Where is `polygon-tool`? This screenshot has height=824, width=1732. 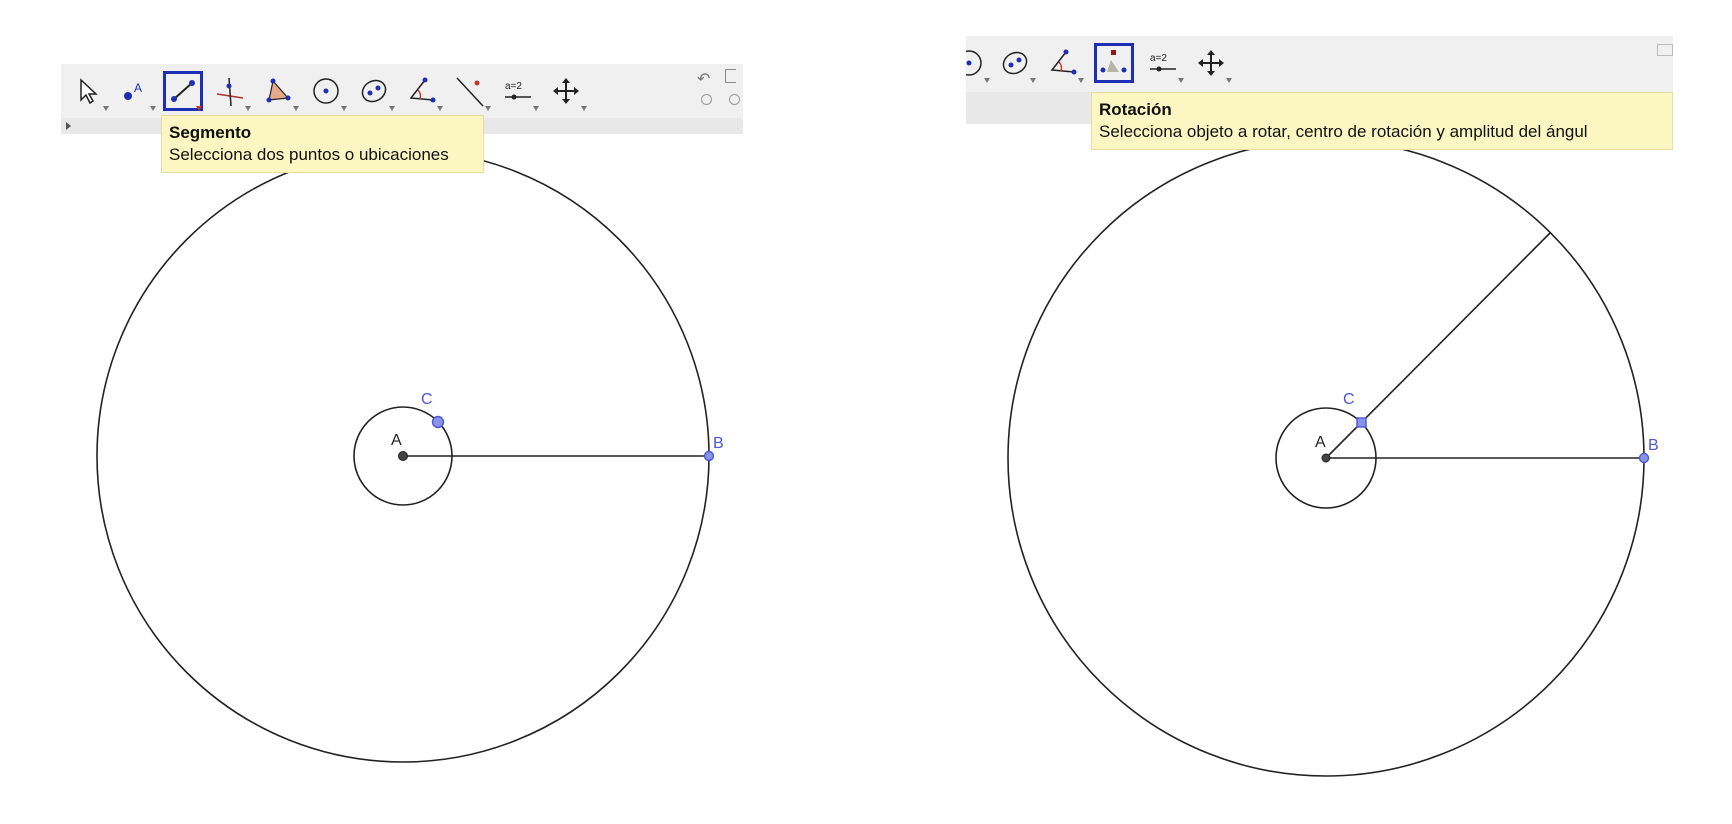 polygon-tool is located at coordinates (278, 91).